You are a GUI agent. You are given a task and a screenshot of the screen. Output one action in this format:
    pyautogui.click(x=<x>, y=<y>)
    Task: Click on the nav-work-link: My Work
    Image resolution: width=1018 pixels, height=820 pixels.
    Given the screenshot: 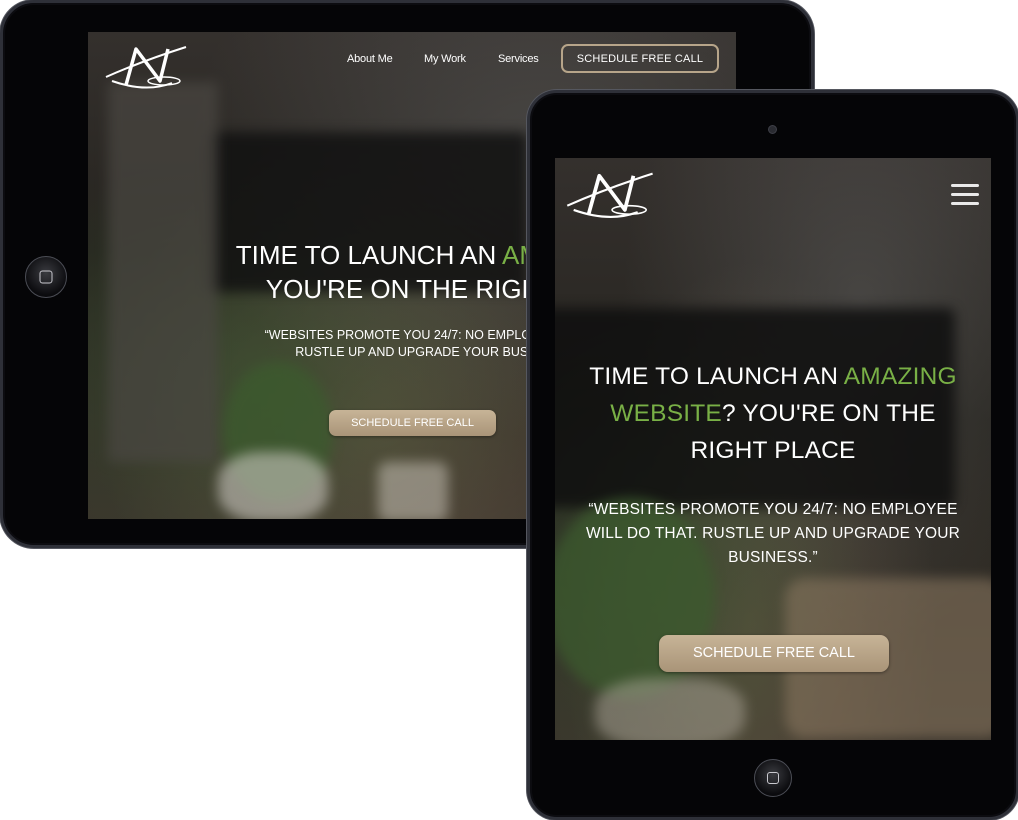 What is the action you would take?
    pyautogui.click(x=445, y=59)
    